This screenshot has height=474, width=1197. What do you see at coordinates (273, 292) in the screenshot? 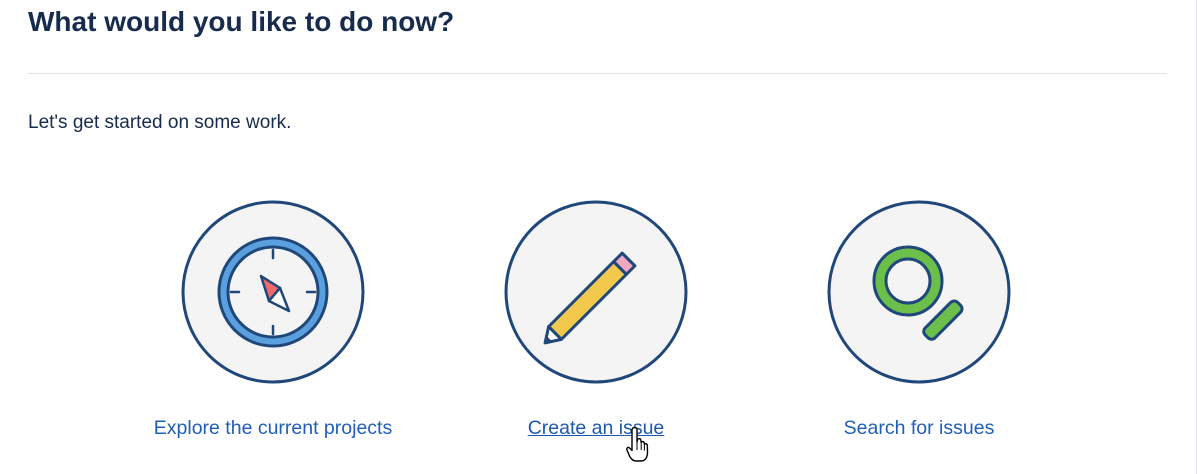
I see `compass-icon` at bounding box center [273, 292].